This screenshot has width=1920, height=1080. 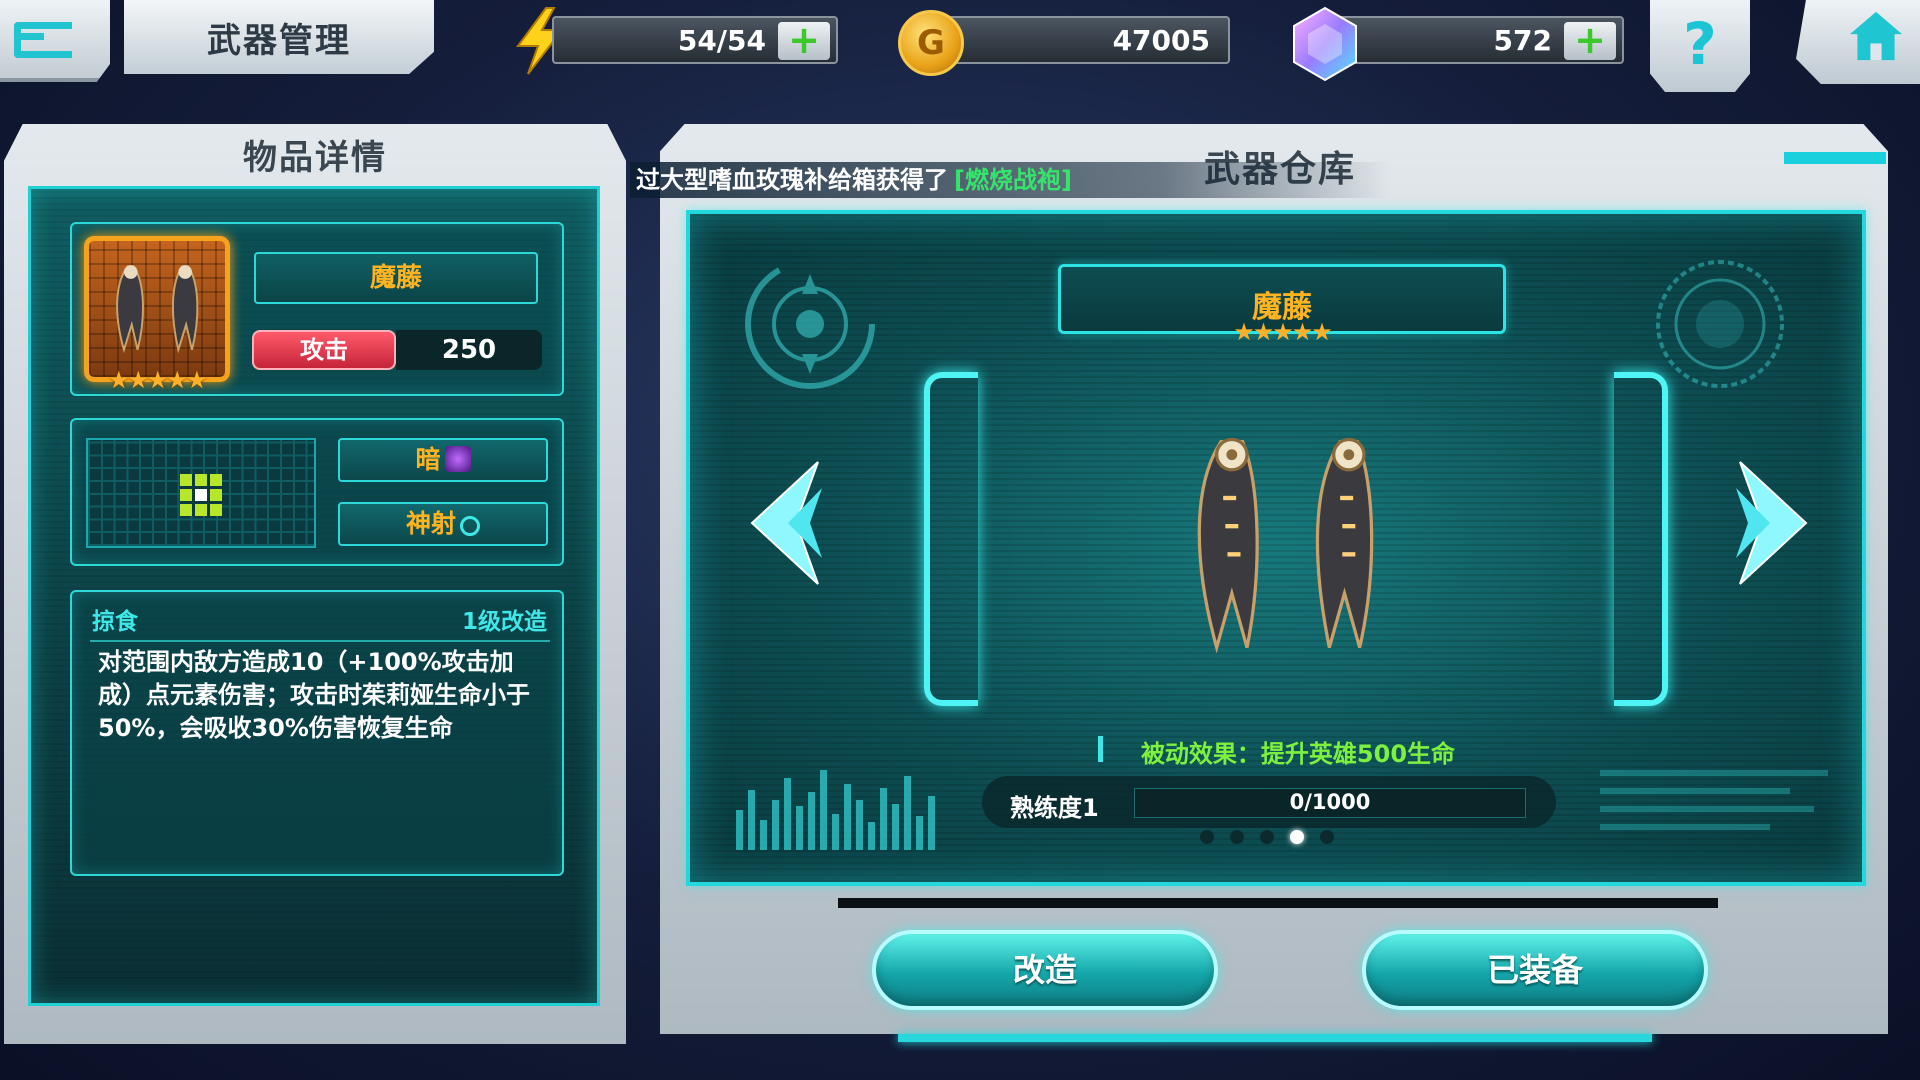 I want to click on target-dial-icon, so click(x=810, y=324).